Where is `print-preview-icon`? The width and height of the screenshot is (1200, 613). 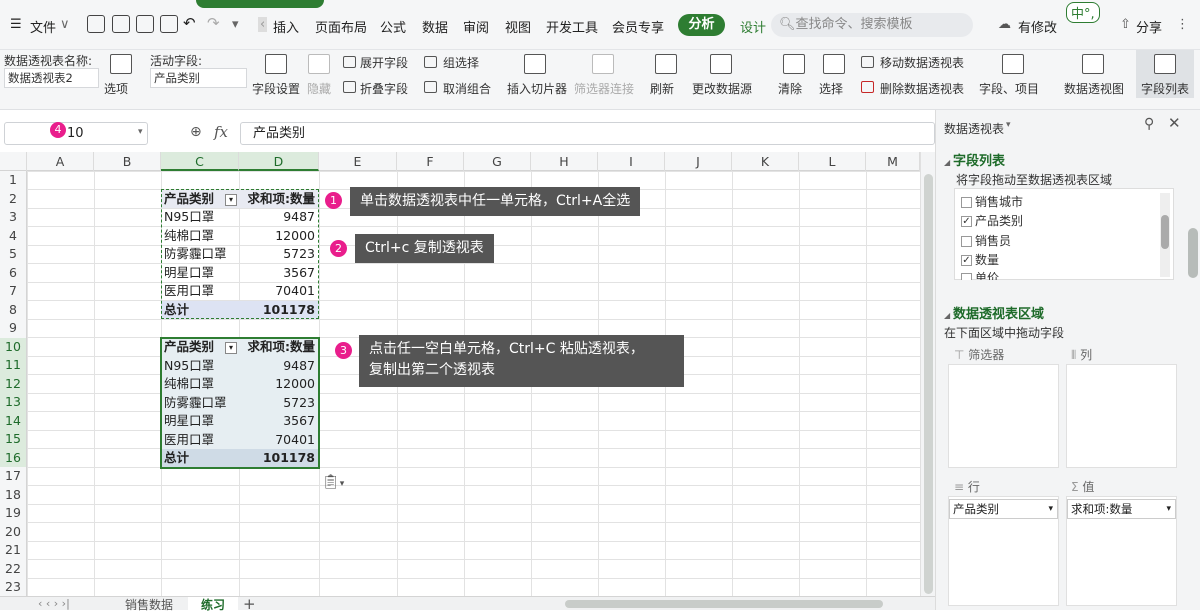 print-preview-icon is located at coordinates (169, 24).